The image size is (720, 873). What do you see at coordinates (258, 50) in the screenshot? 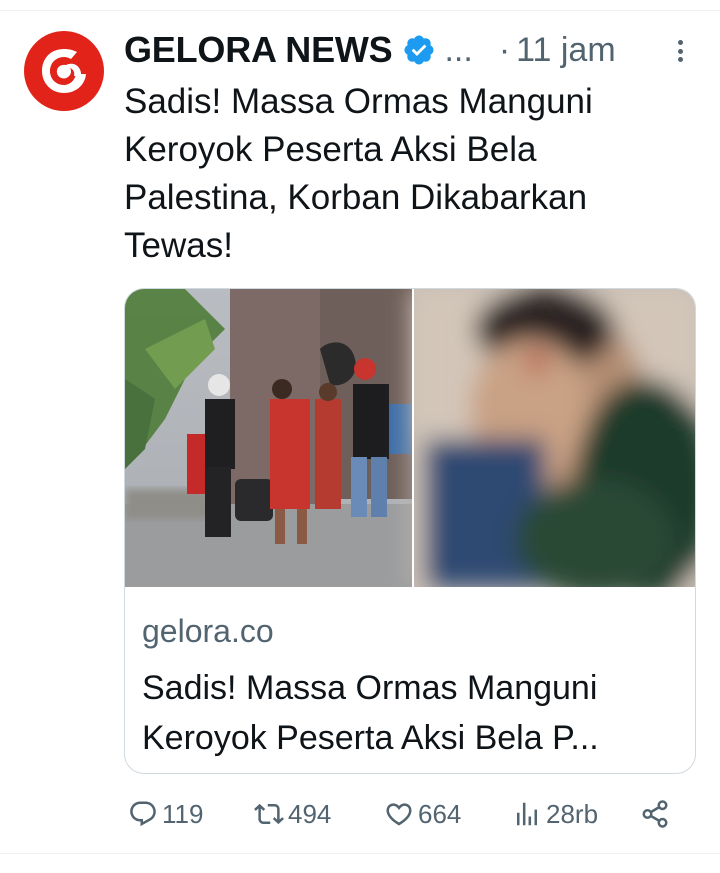
I see `display-name: GELORA NEWS` at bounding box center [258, 50].